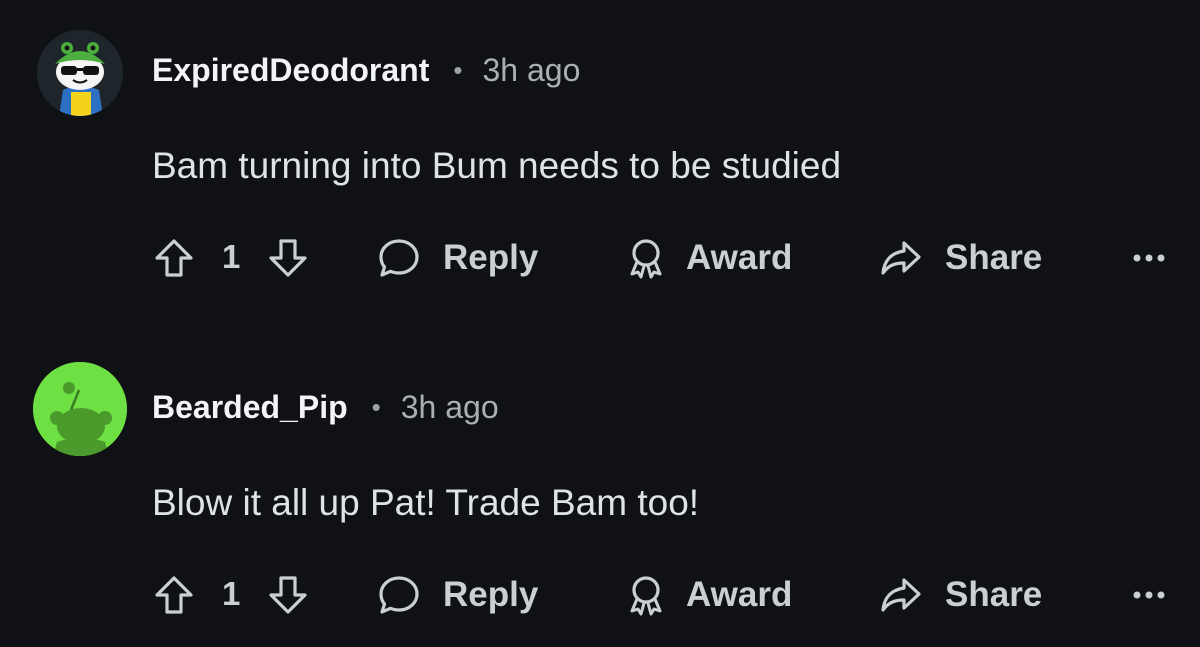 Image resolution: width=1200 pixels, height=647 pixels. I want to click on snoo-avatar-icon, so click(80, 73).